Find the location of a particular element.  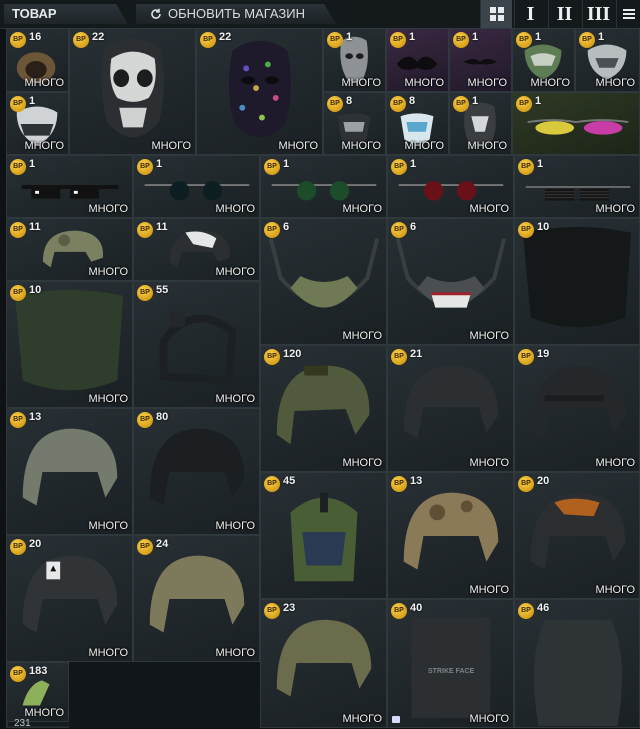

item-green-helmet: BP 120 МНОГО is located at coordinates (323, 408).